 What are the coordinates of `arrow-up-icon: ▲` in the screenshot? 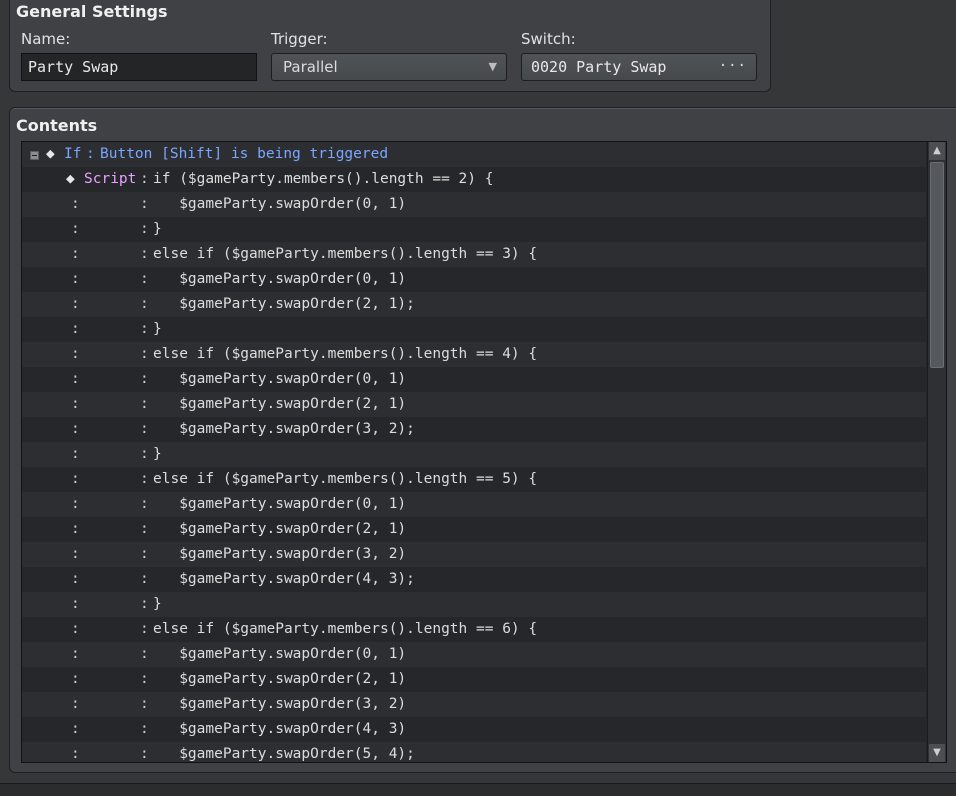 It's located at (937, 151).